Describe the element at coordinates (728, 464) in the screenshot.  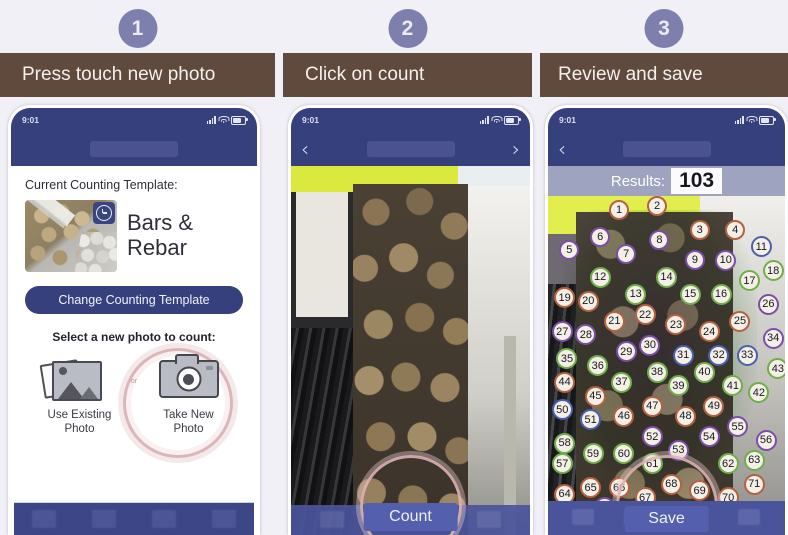
I see `detection-marker: 62` at that location.